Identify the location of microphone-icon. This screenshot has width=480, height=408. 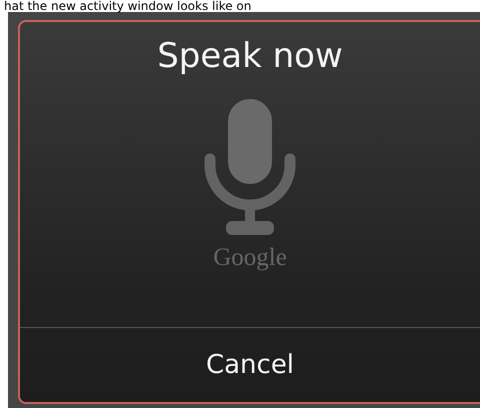
(250, 167).